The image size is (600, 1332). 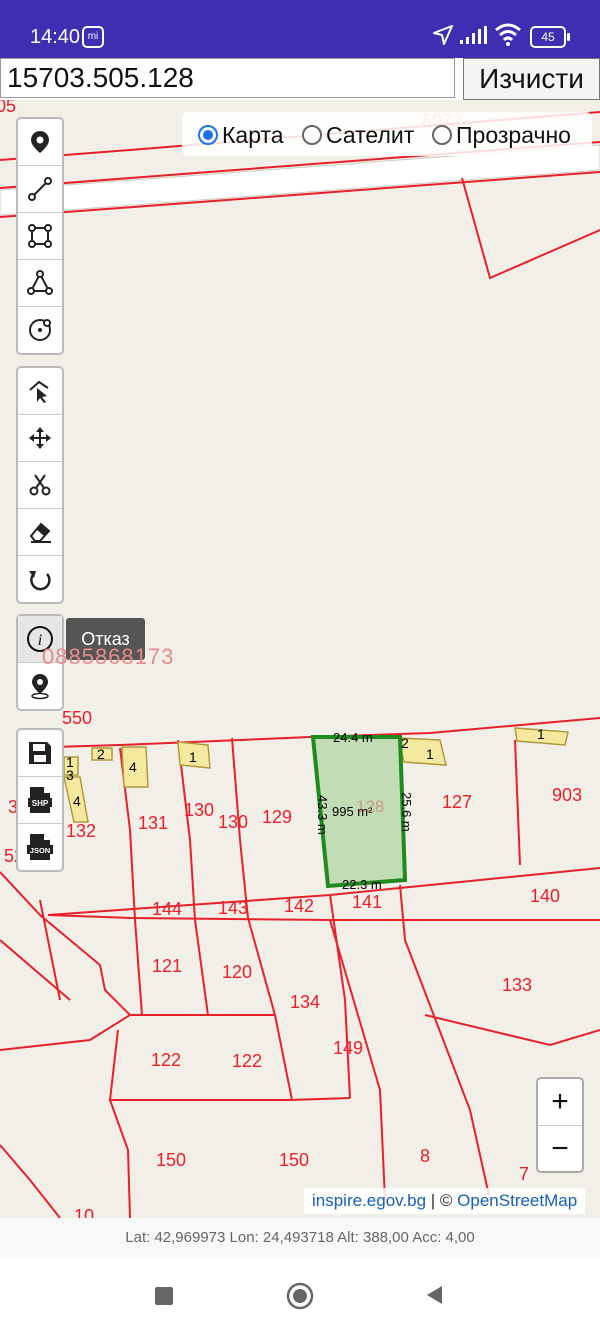 I want to click on cut-icon, so click(x=40, y=485).